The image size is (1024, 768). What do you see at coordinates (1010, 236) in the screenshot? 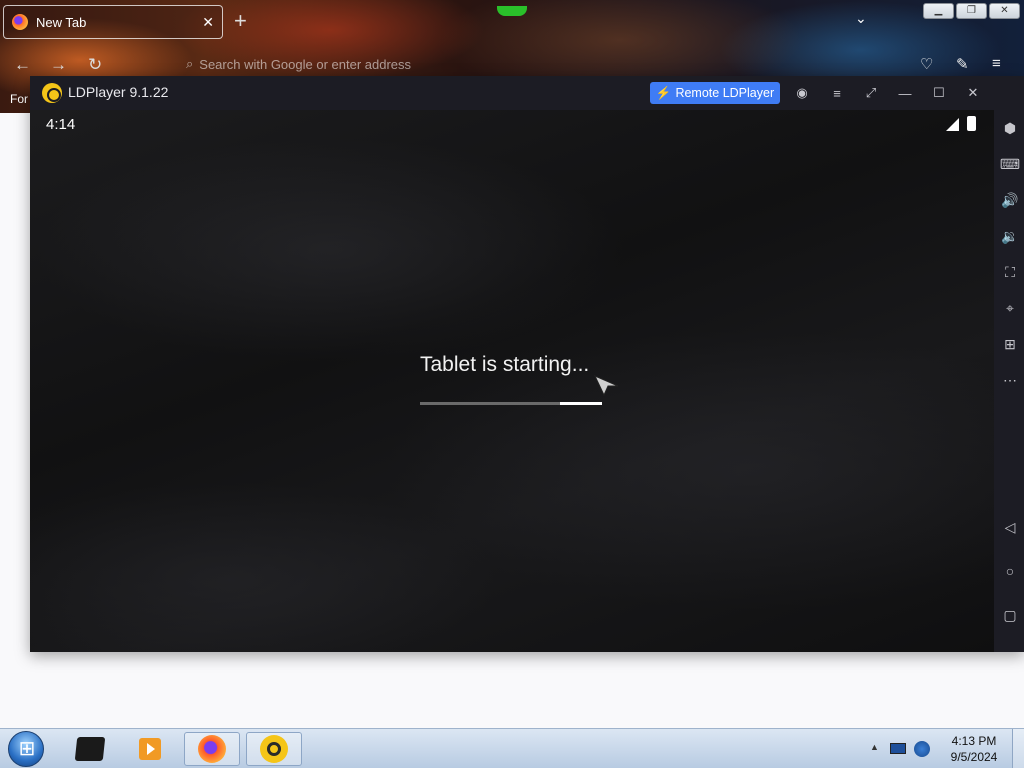
I see `volume-down-icon: 🔉` at bounding box center [1010, 236].